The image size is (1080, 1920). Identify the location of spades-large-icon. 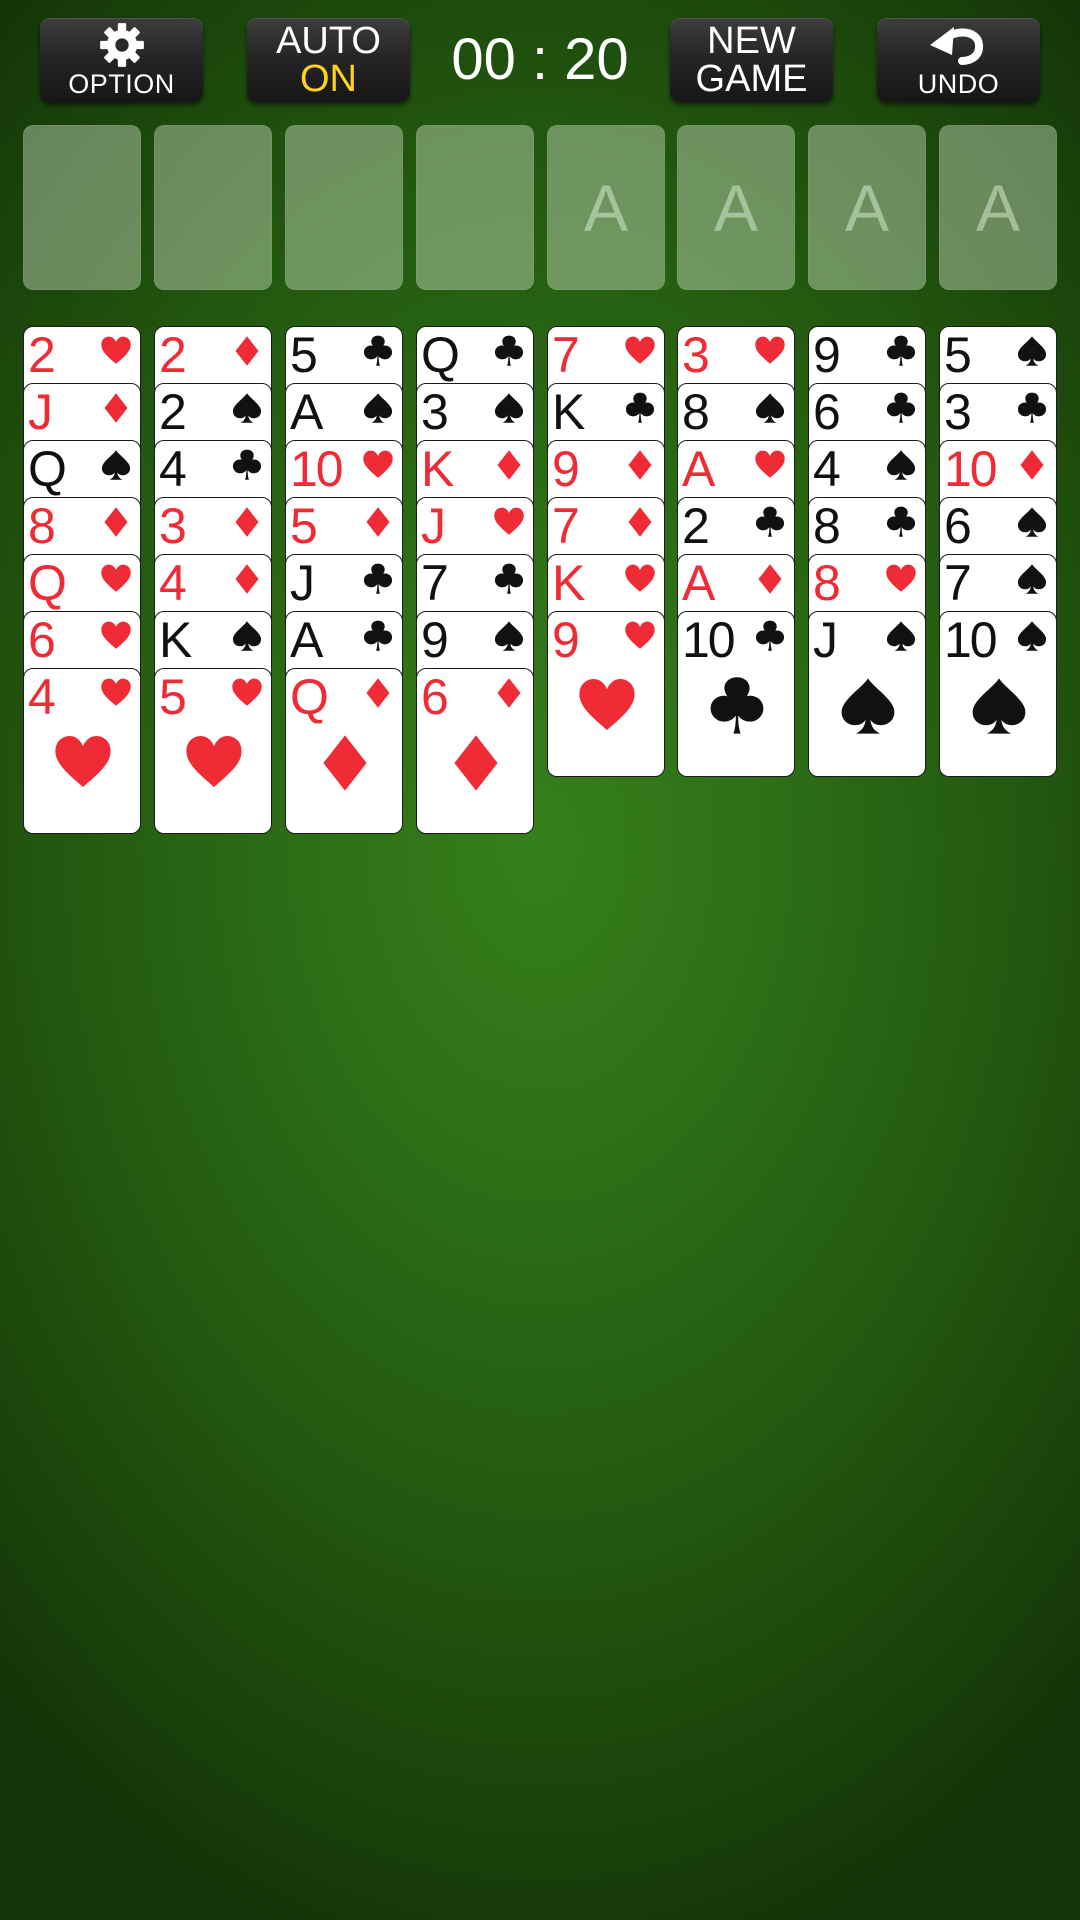
(868, 706).